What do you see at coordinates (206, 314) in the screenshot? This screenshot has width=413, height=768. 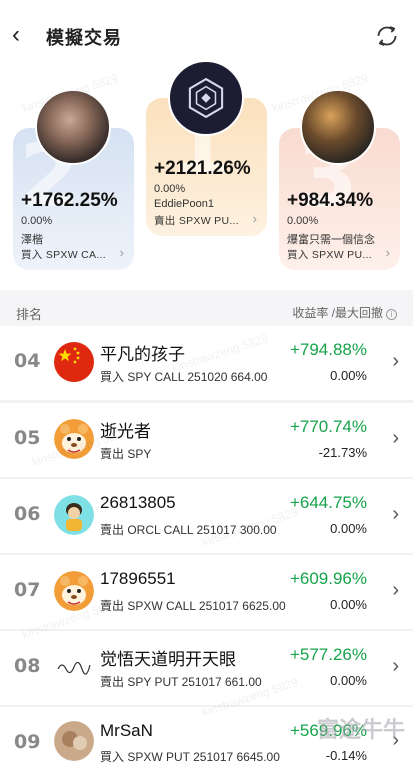 I see `ranking-list-header: 排名 收益率 /最大回撤 i` at bounding box center [206, 314].